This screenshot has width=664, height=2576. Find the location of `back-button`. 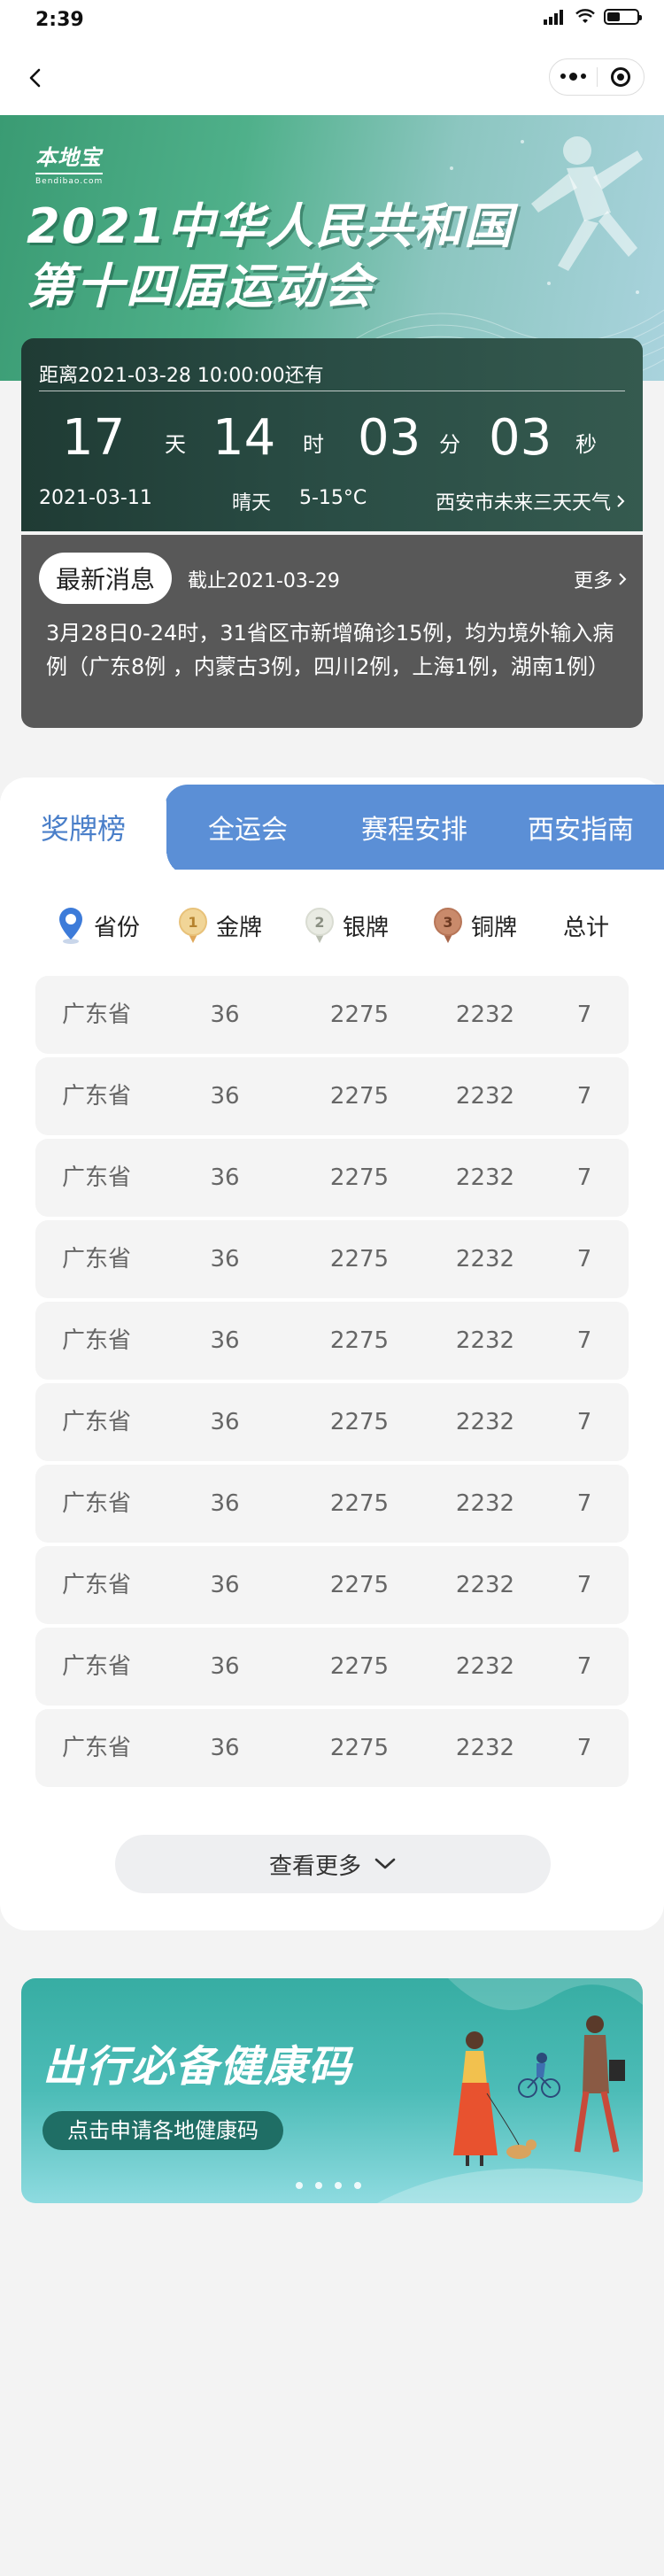

back-button is located at coordinates (35, 78).